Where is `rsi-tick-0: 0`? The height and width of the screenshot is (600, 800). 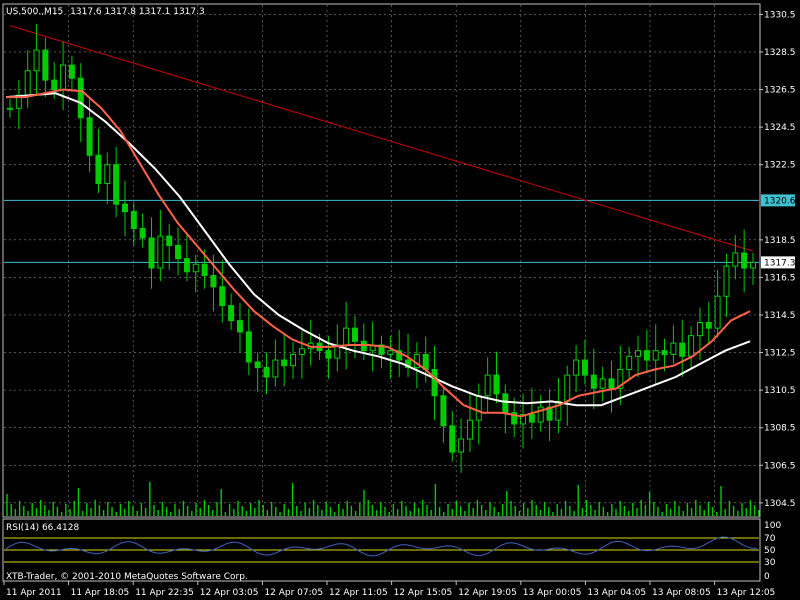 rsi-tick-0: 0 is located at coordinates (767, 577).